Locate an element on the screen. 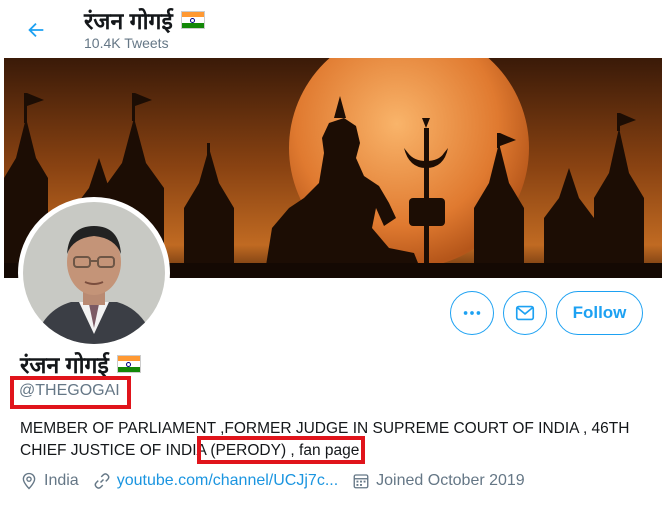  header-title: रंजन गोगई is located at coordinates (144, 20).